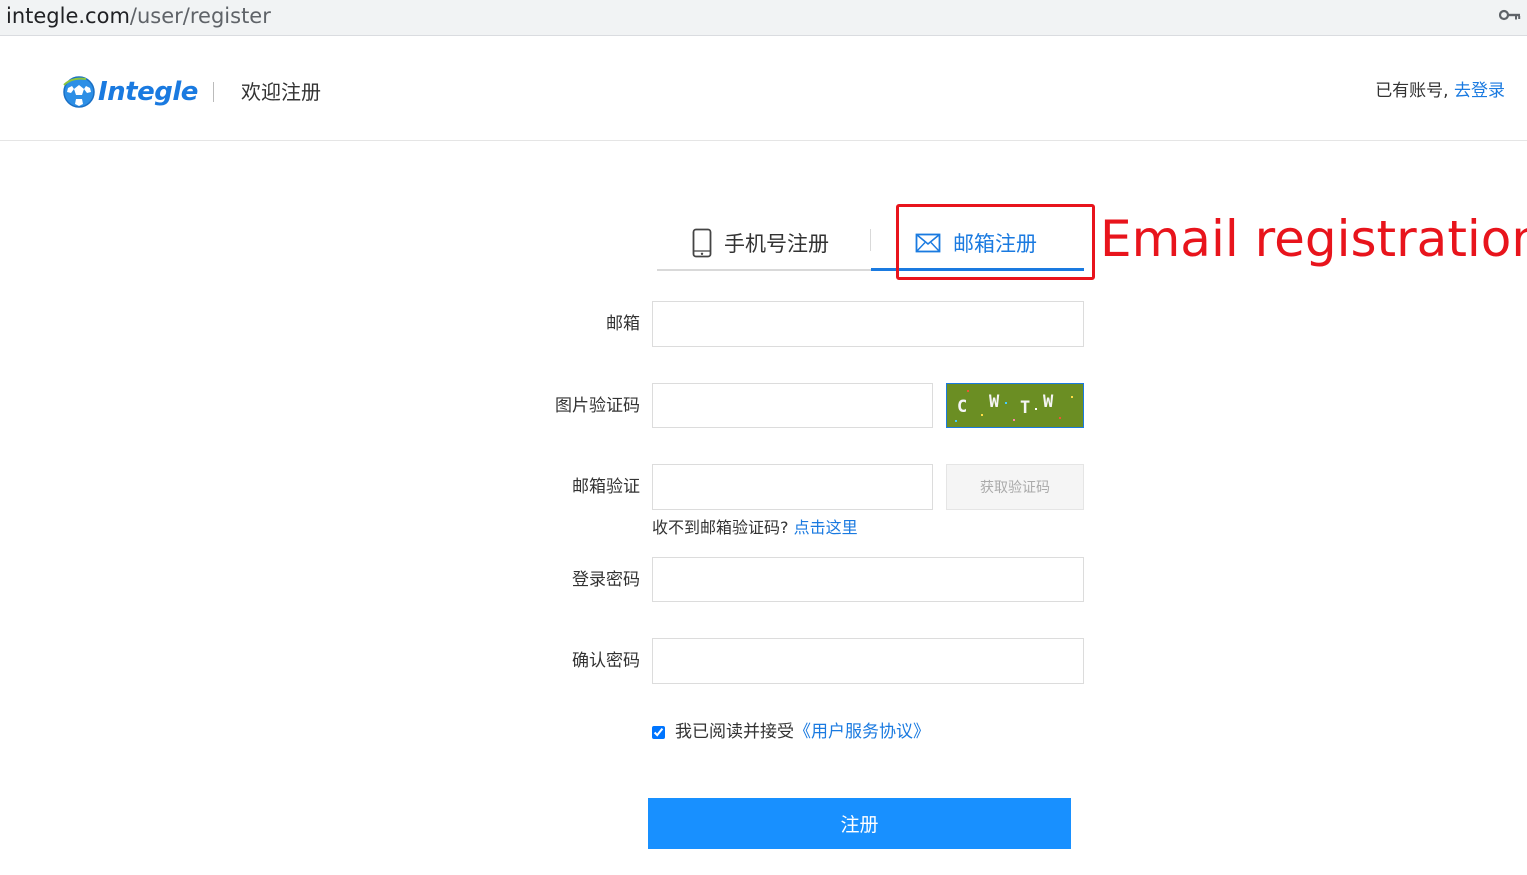 The width and height of the screenshot is (1527, 875). I want to click on email-verify-label: 邮箱验证, so click(606, 487).